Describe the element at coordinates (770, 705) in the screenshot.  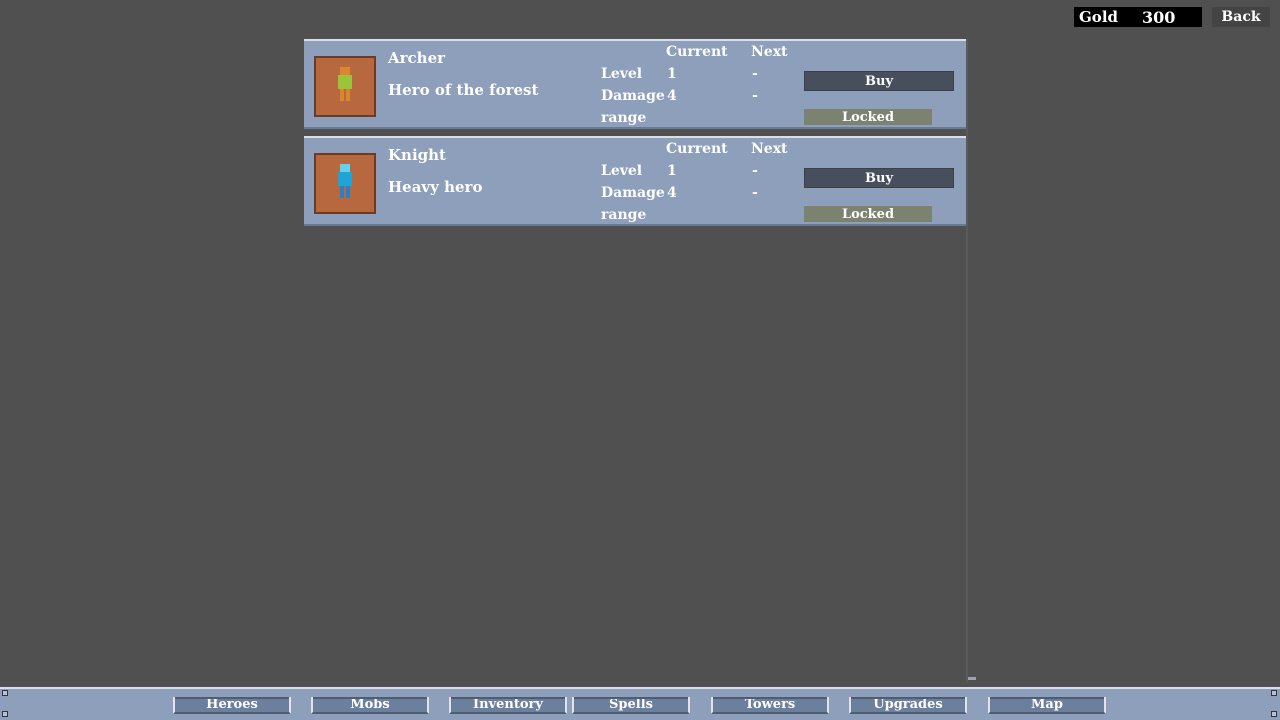
I see `tab-towers: Towers` at that location.